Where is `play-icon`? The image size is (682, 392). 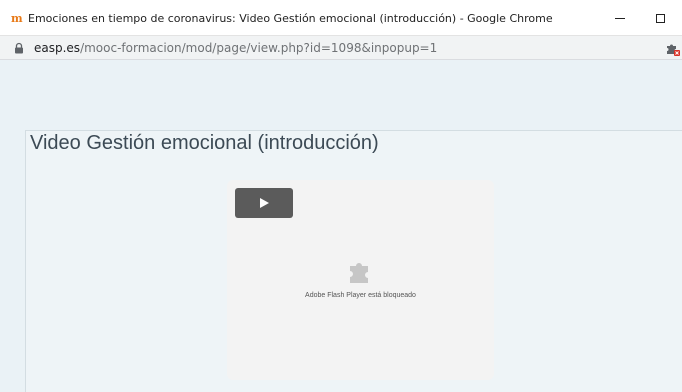
play-icon is located at coordinates (264, 203).